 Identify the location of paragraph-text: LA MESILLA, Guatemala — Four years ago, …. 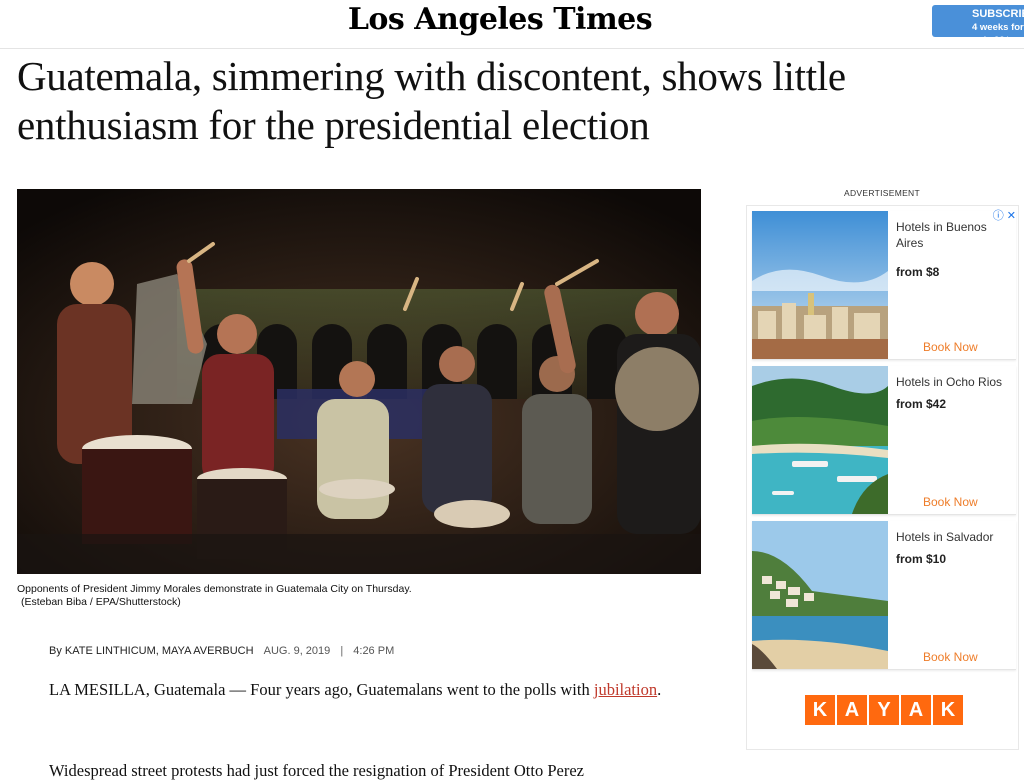
(321, 689).